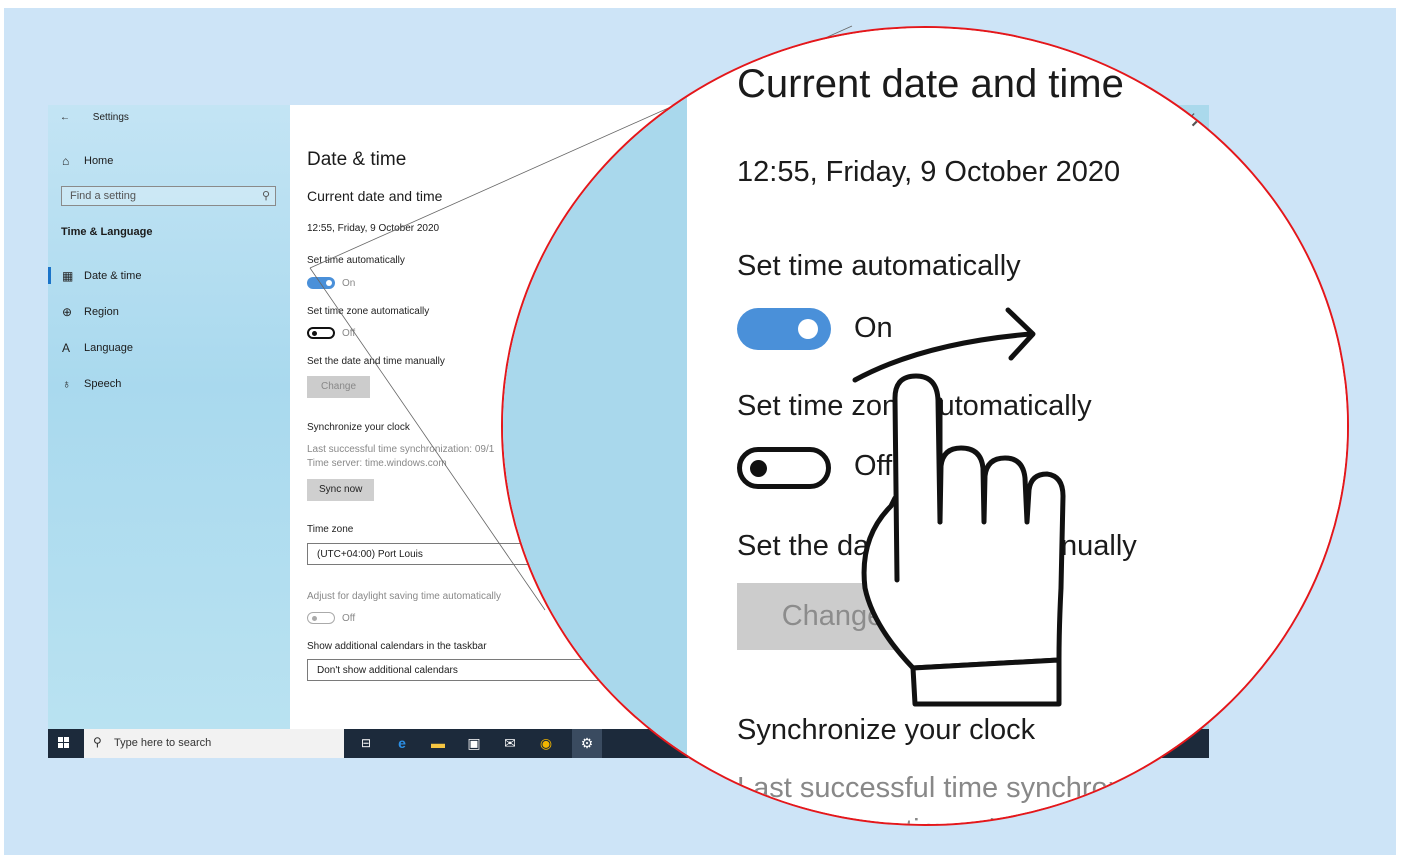 This screenshot has width=1401, height=855. Describe the element at coordinates (959, 507) in the screenshot. I see `hand-pointer-icon` at that location.